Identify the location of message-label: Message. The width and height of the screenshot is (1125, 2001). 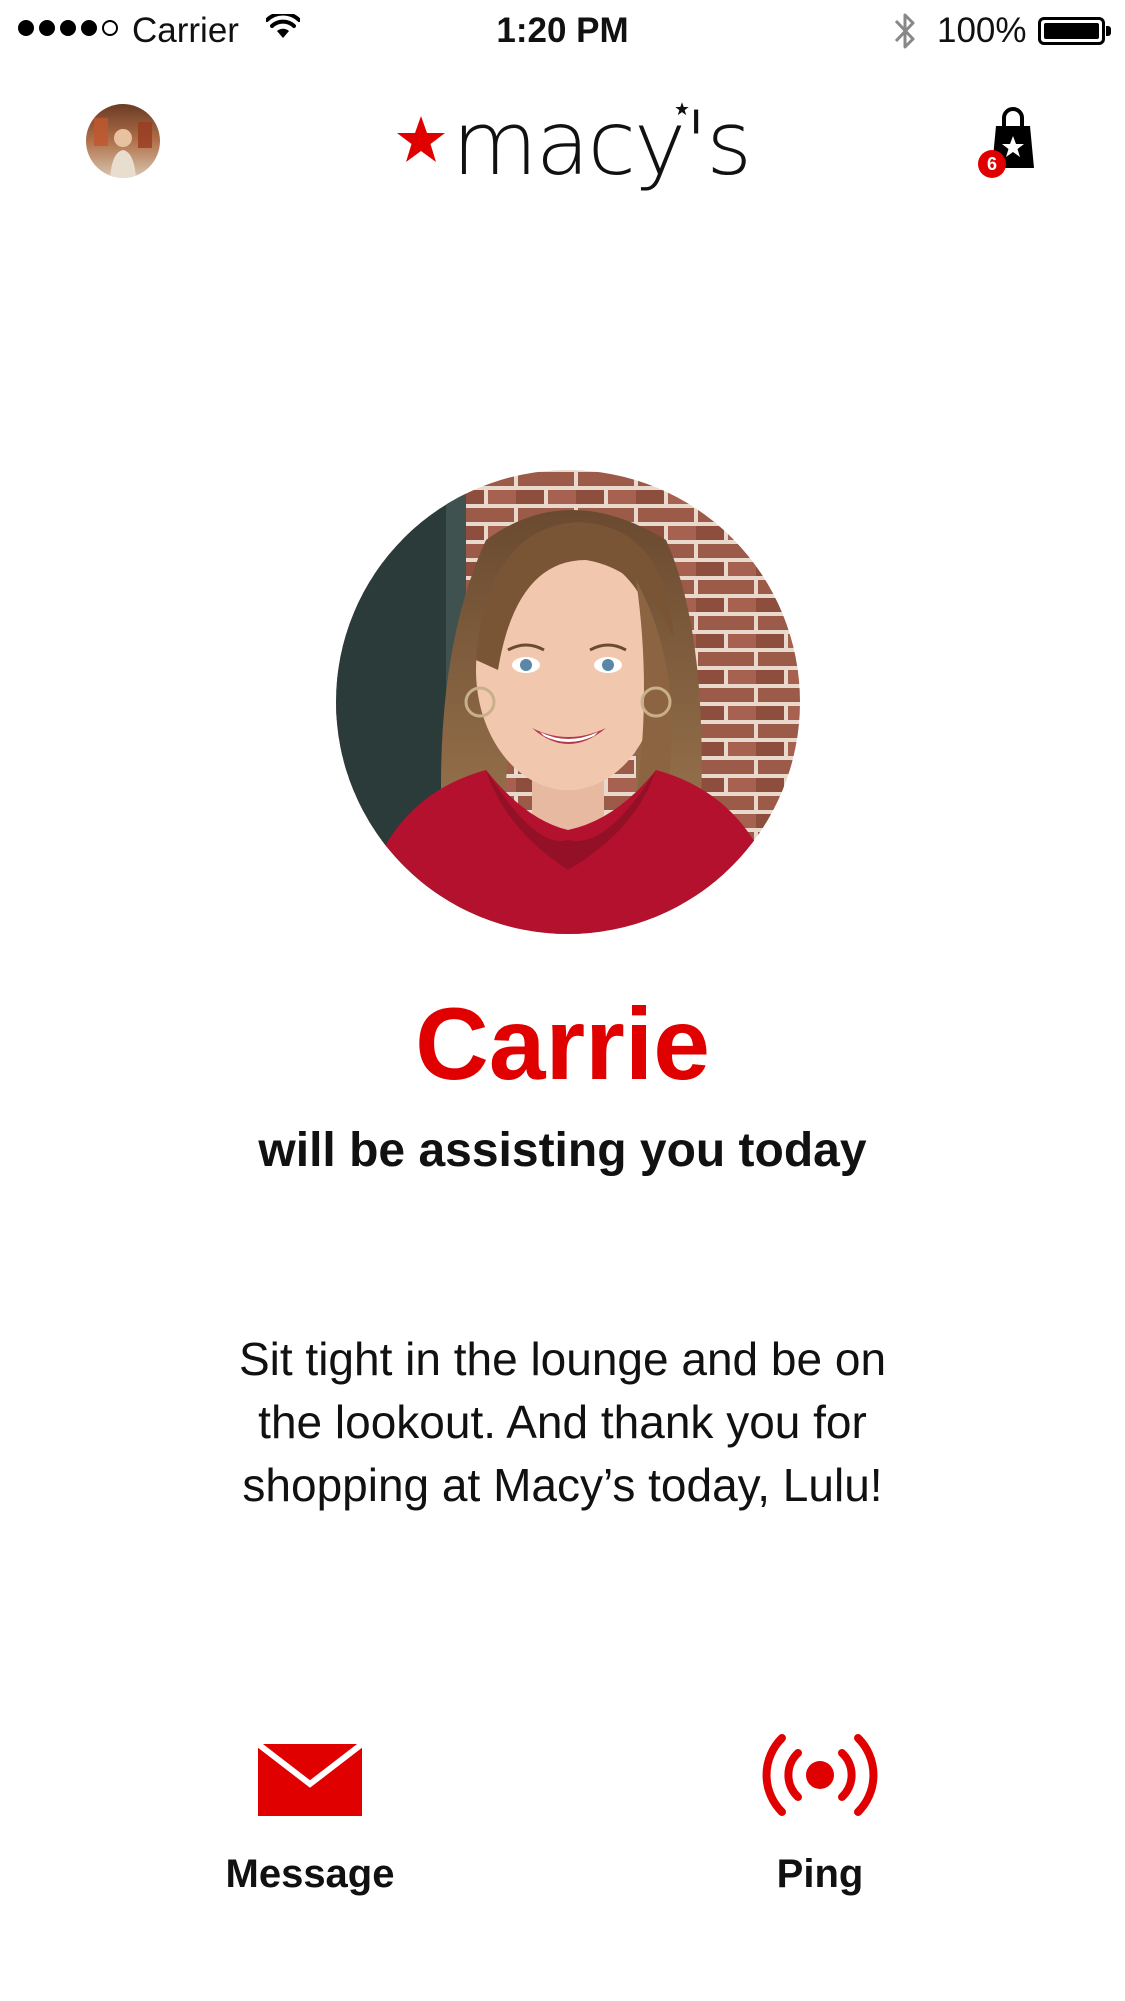
(310, 1874).